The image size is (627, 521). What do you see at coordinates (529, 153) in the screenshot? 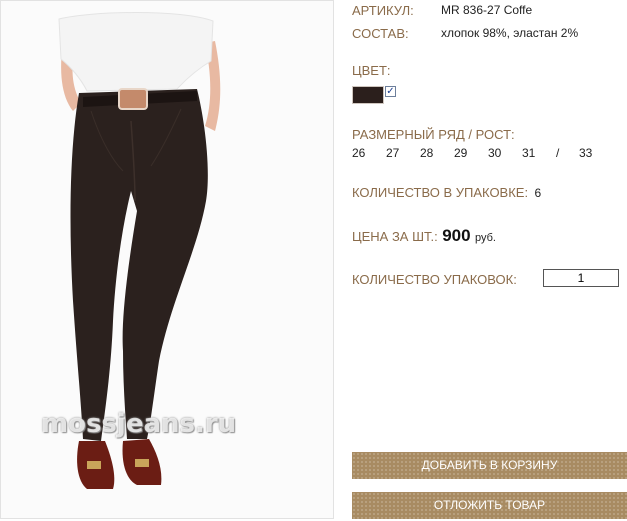
I see `size-item: 31` at bounding box center [529, 153].